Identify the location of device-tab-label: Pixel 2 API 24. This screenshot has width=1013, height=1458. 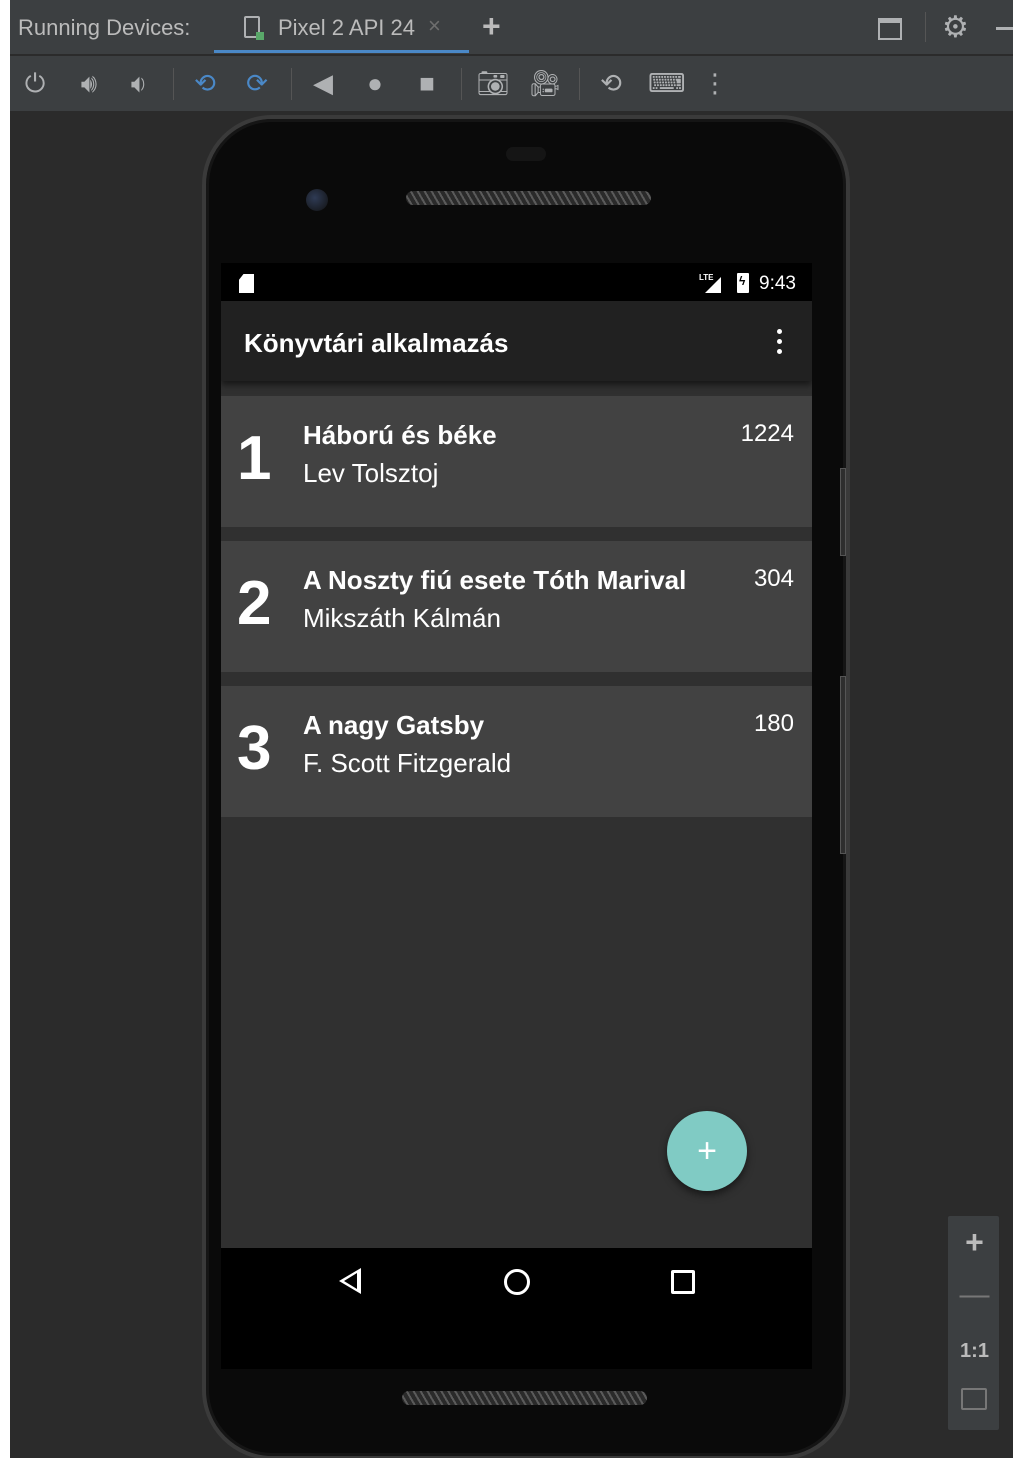
(346, 27).